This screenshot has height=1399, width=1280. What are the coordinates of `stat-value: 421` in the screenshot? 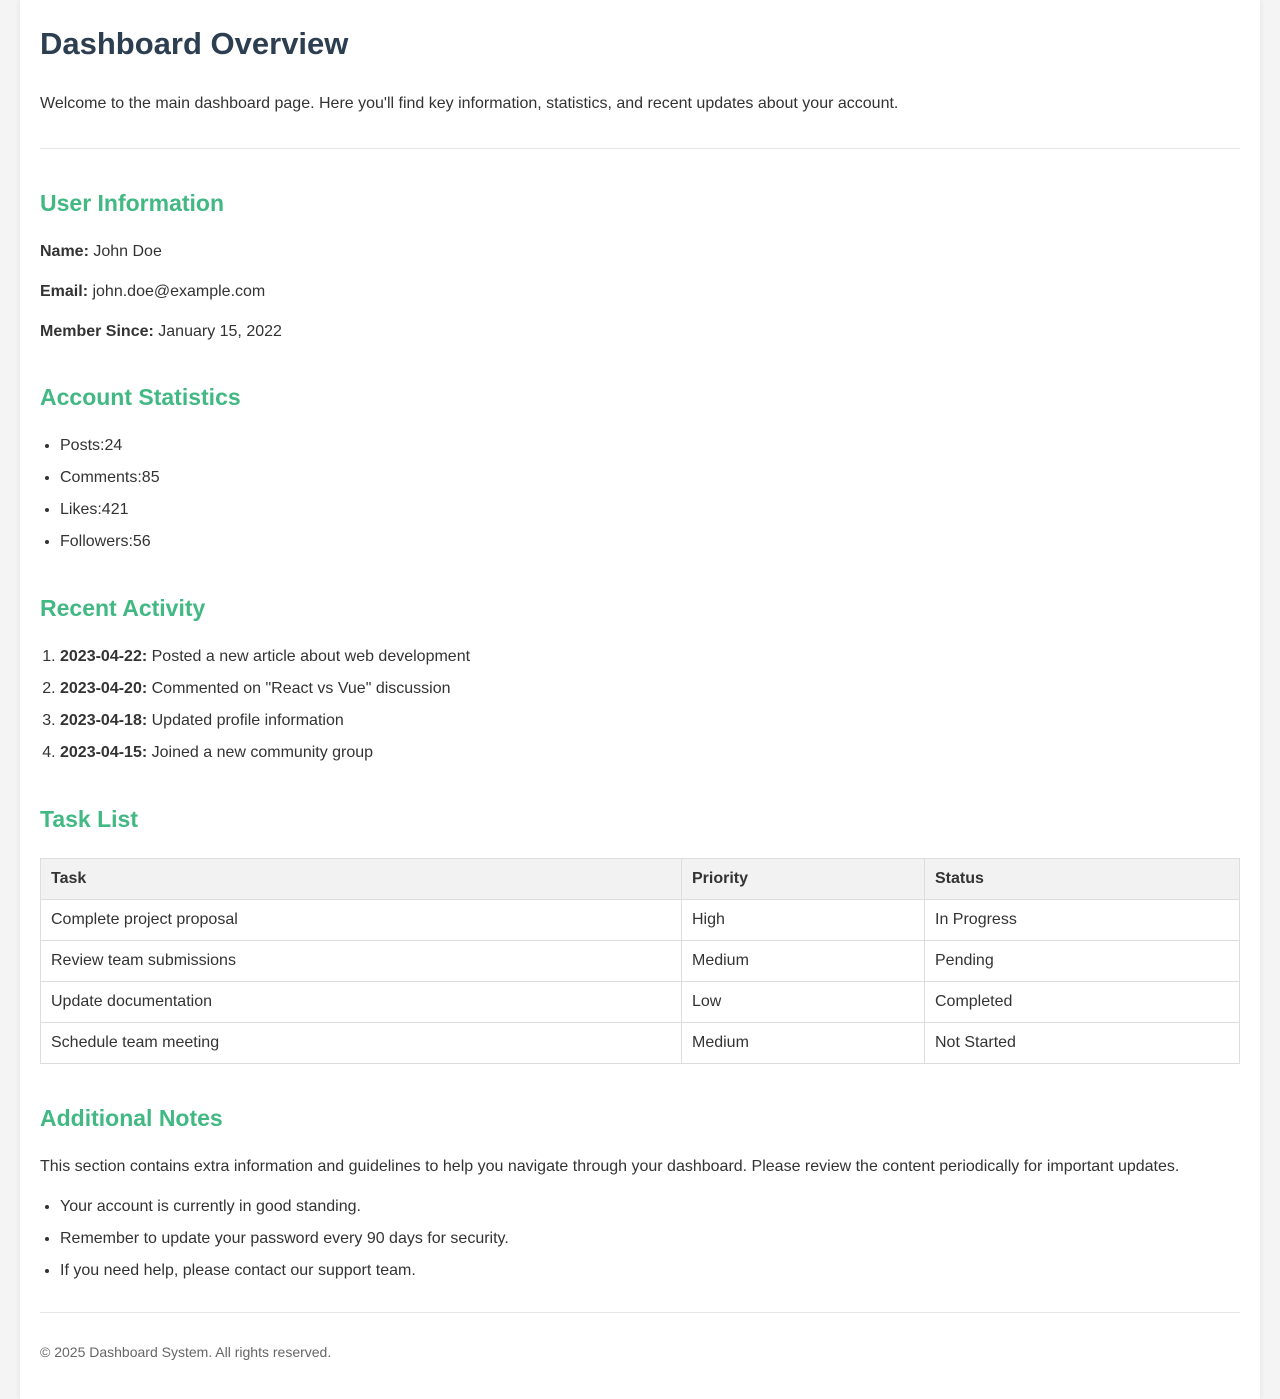 It's located at (115, 509).